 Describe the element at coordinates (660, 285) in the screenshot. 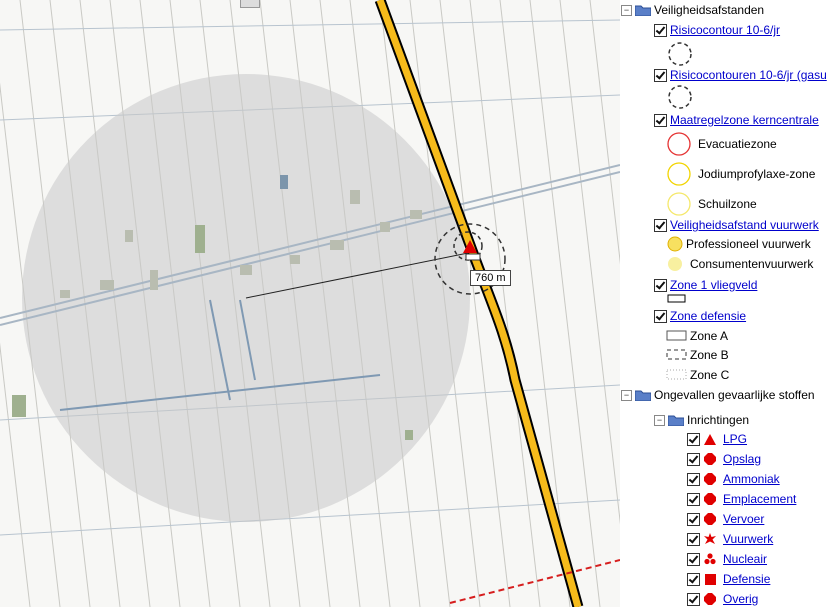

I see `checkbox-zone1-vliegveld` at that location.